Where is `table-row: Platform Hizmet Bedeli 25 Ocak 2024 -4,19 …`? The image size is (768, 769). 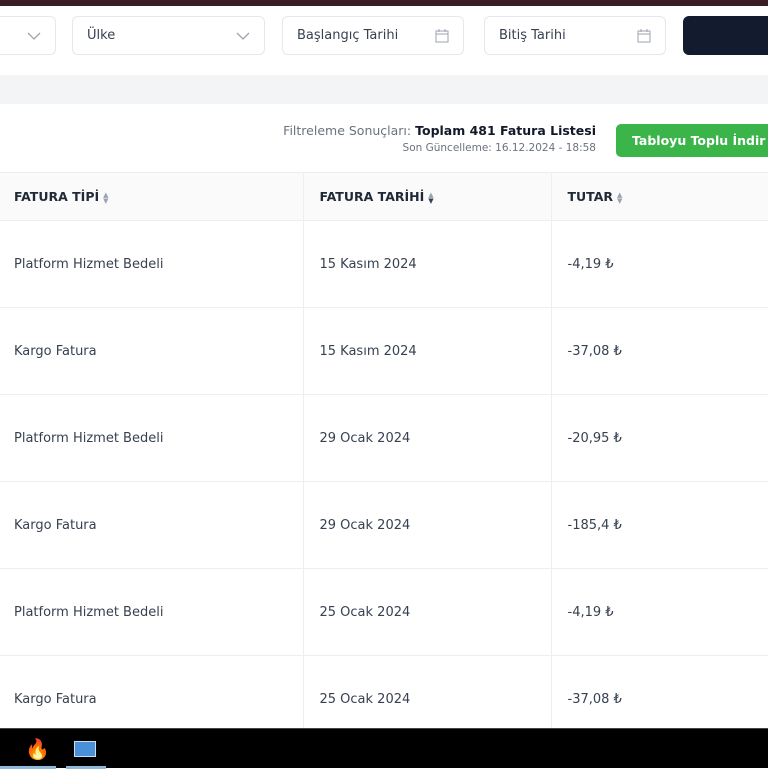
table-row: Platform Hizmet Bedeli 25 Ocak 2024 -4,19 … is located at coordinates (384, 612).